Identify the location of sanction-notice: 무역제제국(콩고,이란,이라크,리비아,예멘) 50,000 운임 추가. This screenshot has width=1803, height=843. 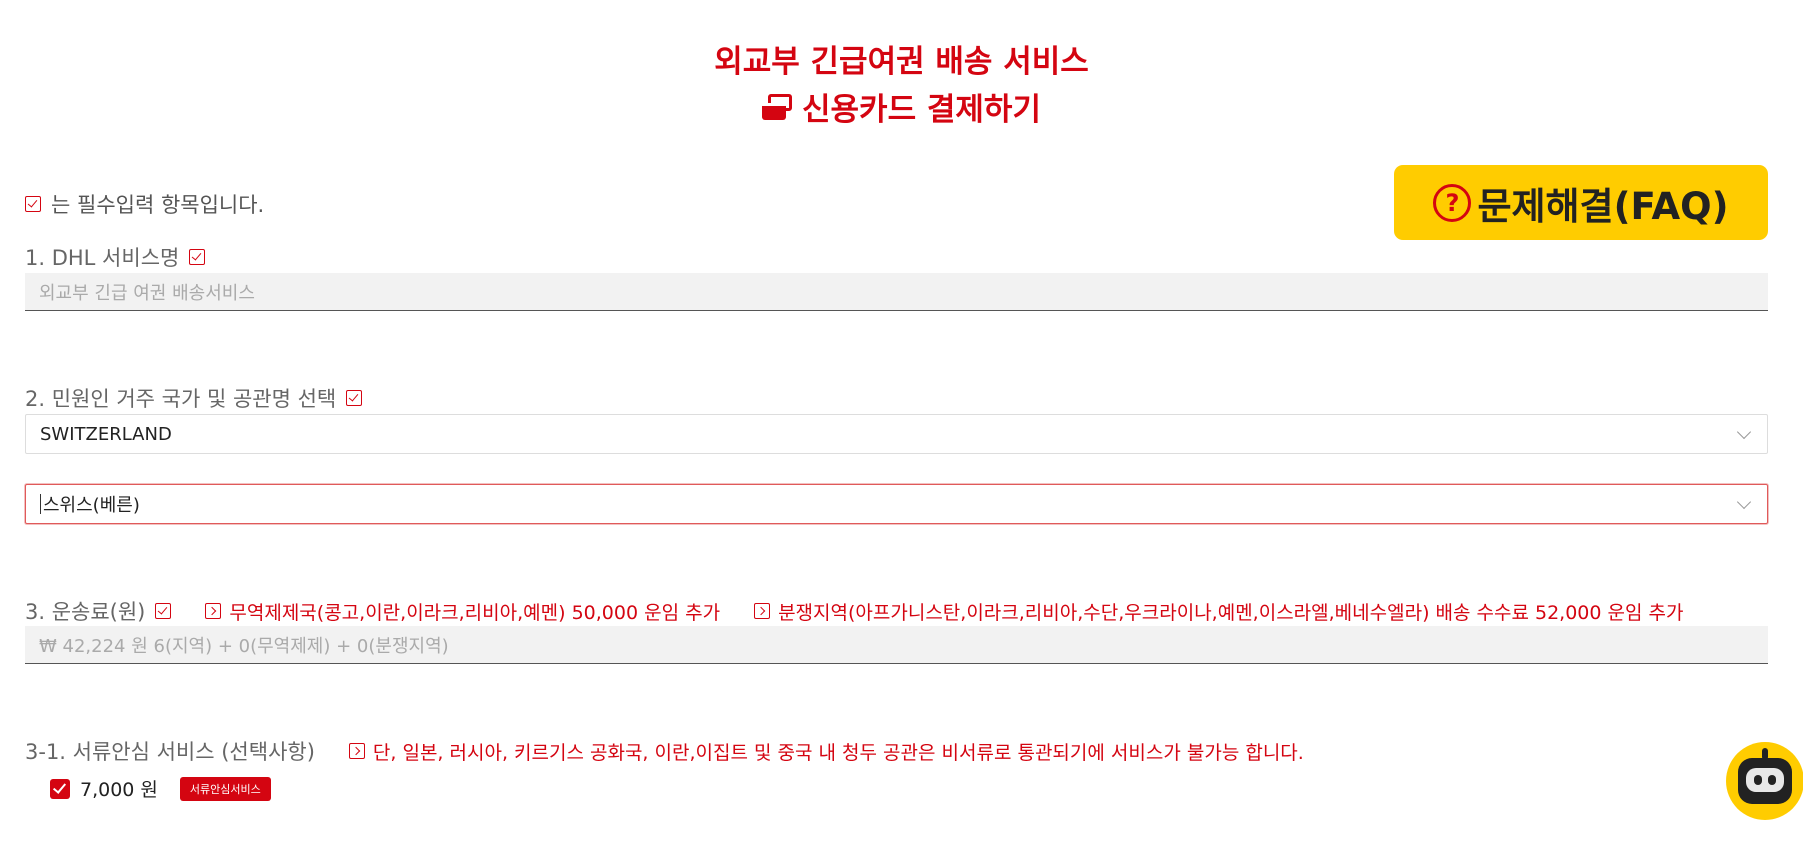
(462, 611).